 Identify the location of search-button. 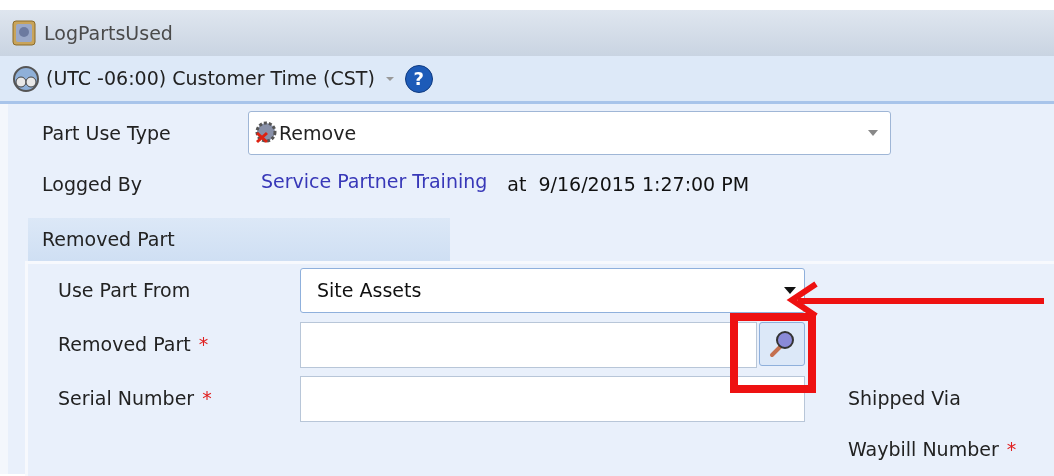
(782, 344).